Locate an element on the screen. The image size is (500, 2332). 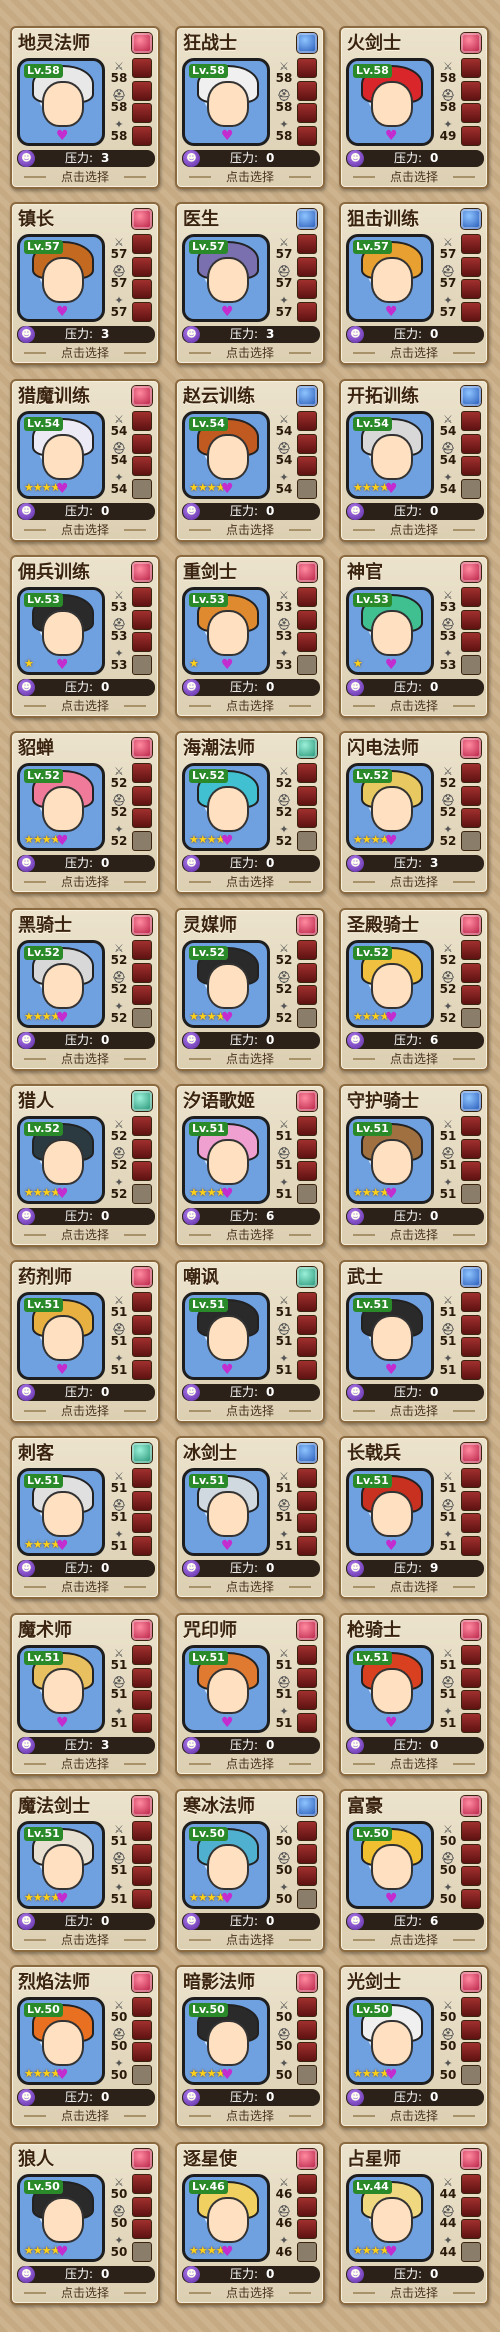
hero-card-2: 火剑士 Lv.58 ♥ ⚔ 58 ⛑ 58 ✦ 49 ☻ 压力: 0 点击选择 is located at coordinates (414, 107).